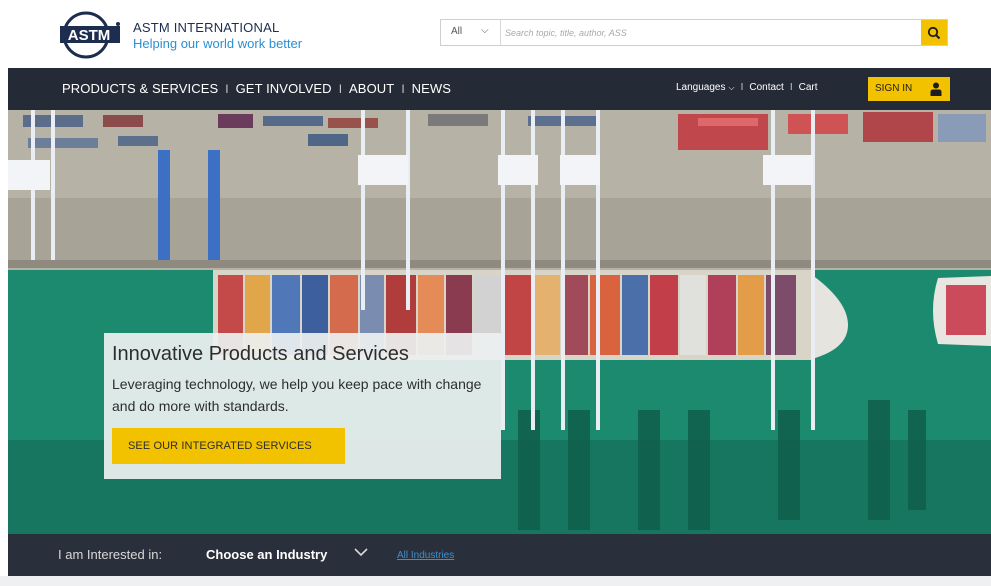 The height and width of the screenshot is (586, 991). I want to click on sign-in-button: SIGN IN, so click(909, 89).